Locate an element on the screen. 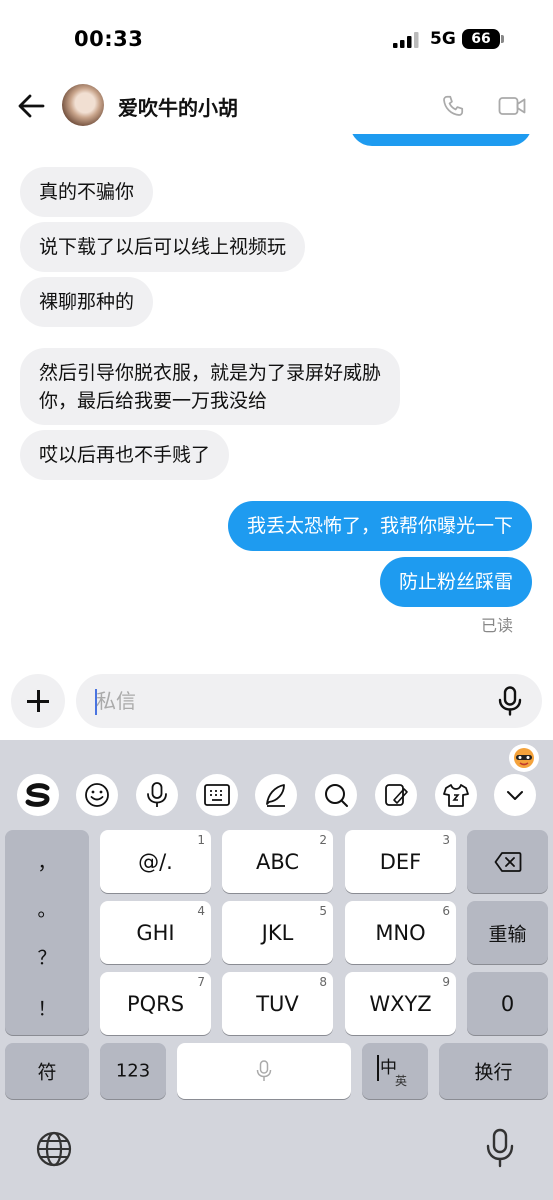  back-arrow-icon is located at coordinates (31, 106).